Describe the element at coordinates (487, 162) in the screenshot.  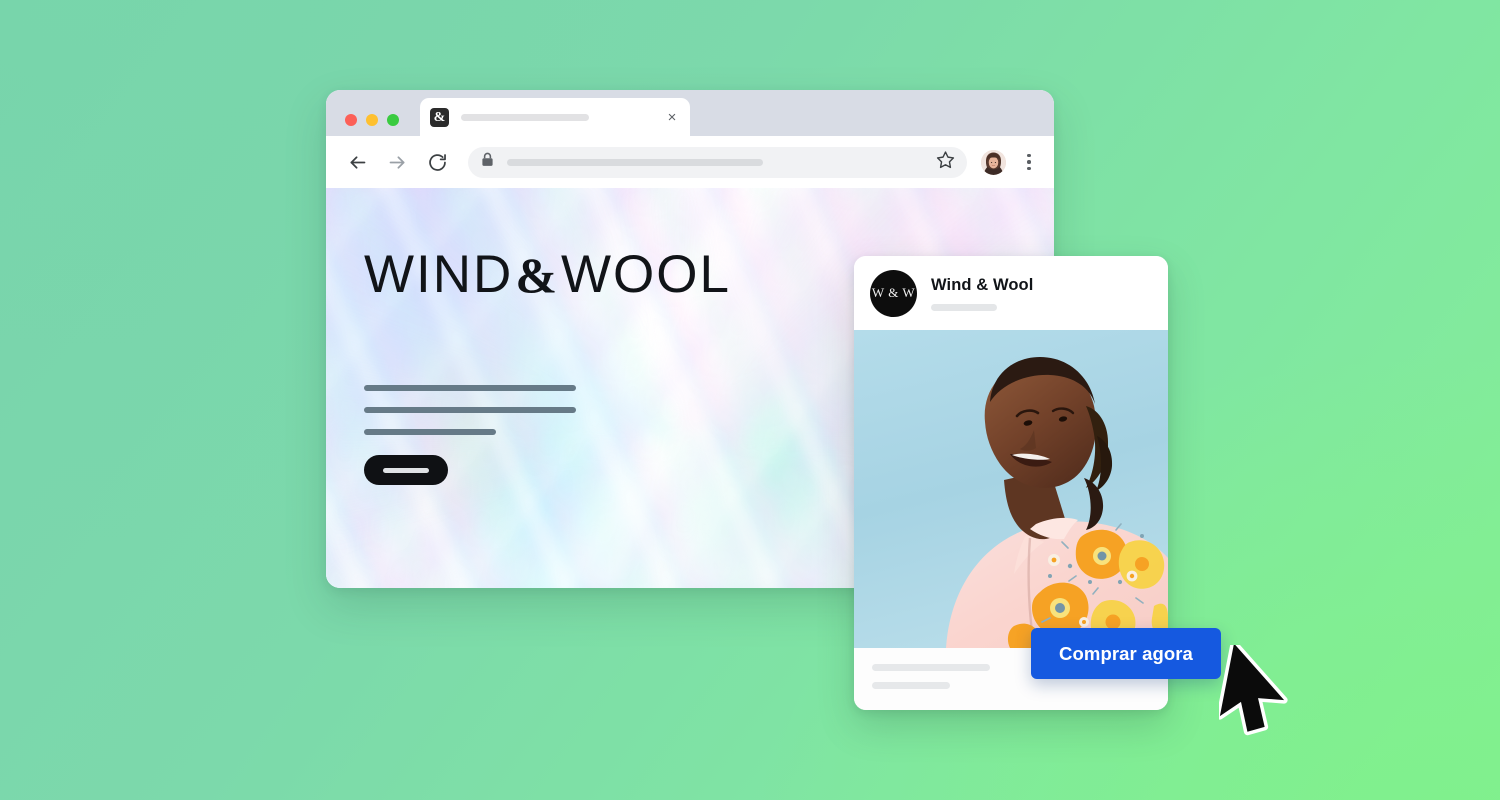
I see `lock-icon` at that location.